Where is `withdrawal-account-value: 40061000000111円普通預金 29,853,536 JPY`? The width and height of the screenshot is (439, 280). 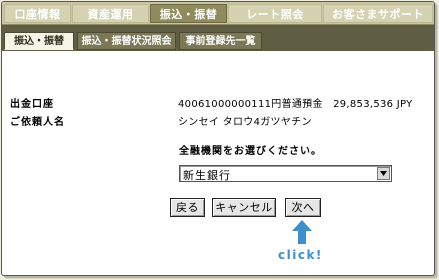
withdrawal-account-value: 40061000000111円普通預金 29,853,536 JPY is located at coordinates (295, 104).